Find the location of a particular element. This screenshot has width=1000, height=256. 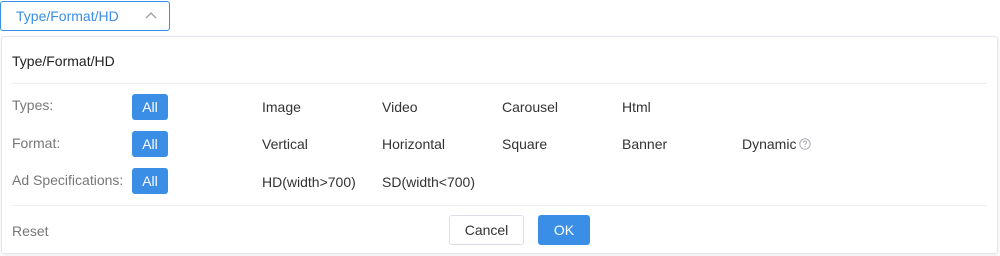

panel-header-divider is located at coordinates (499, 83).